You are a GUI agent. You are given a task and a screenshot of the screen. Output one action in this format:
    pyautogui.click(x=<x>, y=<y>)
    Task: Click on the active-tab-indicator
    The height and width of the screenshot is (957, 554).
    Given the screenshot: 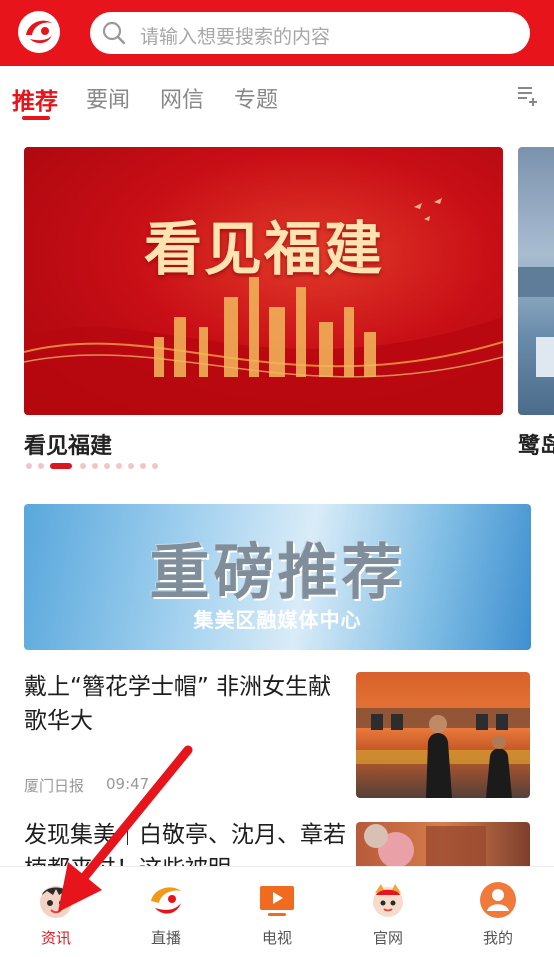 What is the action you would take?
    pyautogui.click(x=36, y=118)
    